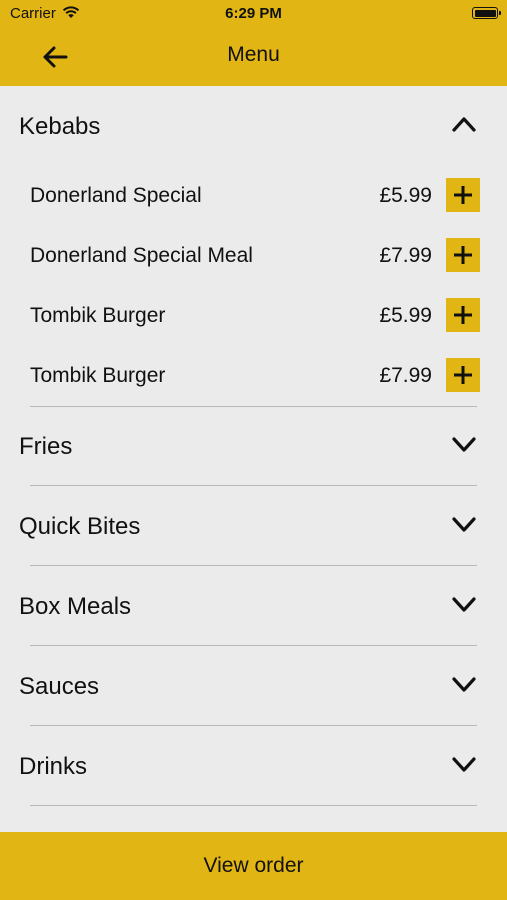 The height and width of the screenshot is (900, 507). I want to click on menu-item: Donerland Special Meal £7.99, so click(253, 256).